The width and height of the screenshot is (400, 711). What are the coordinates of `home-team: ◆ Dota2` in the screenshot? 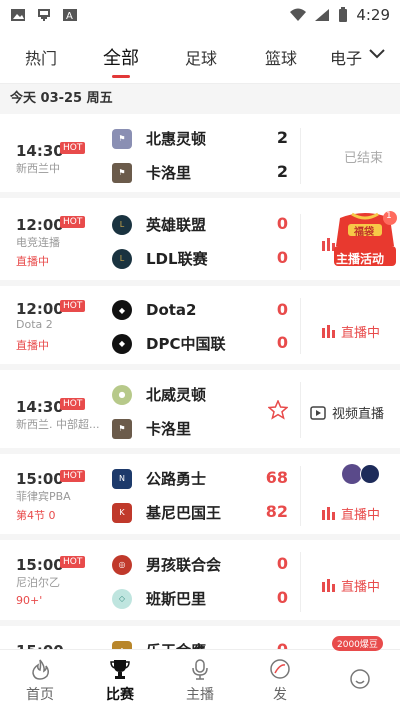 It's located at (154, 310).